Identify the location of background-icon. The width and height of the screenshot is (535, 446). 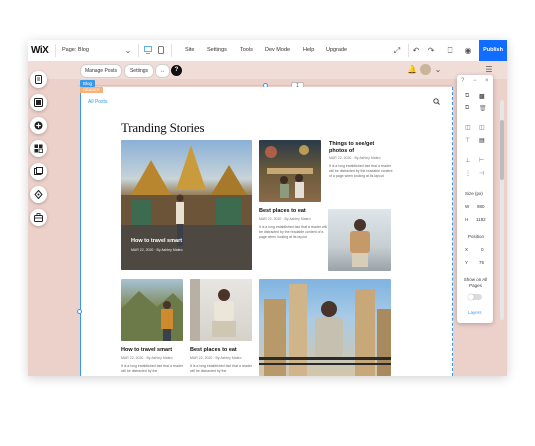
(38, 102).